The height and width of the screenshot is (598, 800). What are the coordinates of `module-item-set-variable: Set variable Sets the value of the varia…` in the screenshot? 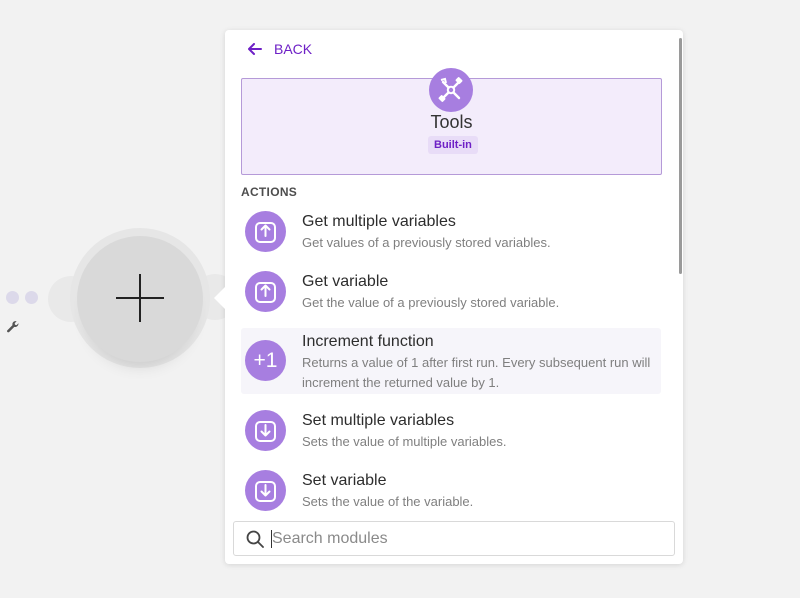 It's located at (451, 493).